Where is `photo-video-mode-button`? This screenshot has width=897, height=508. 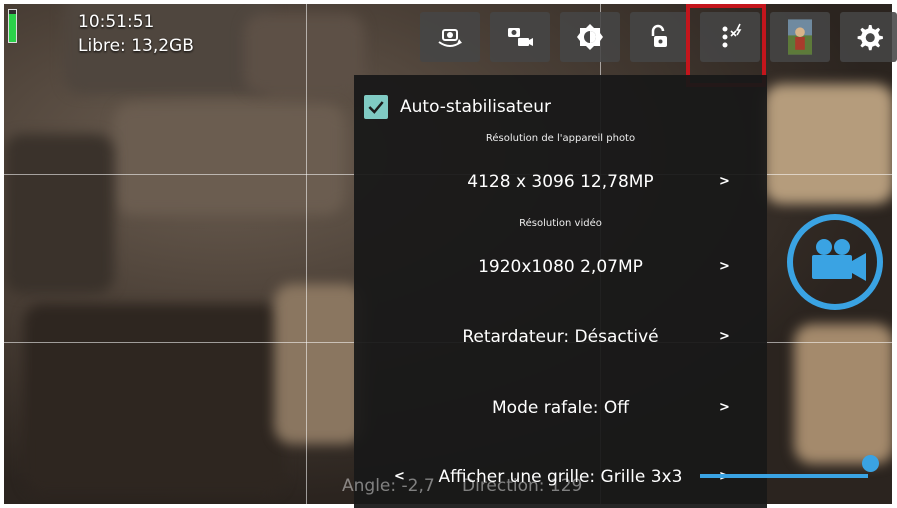 photo-video-mode-button is located at coordinates (520, 37).